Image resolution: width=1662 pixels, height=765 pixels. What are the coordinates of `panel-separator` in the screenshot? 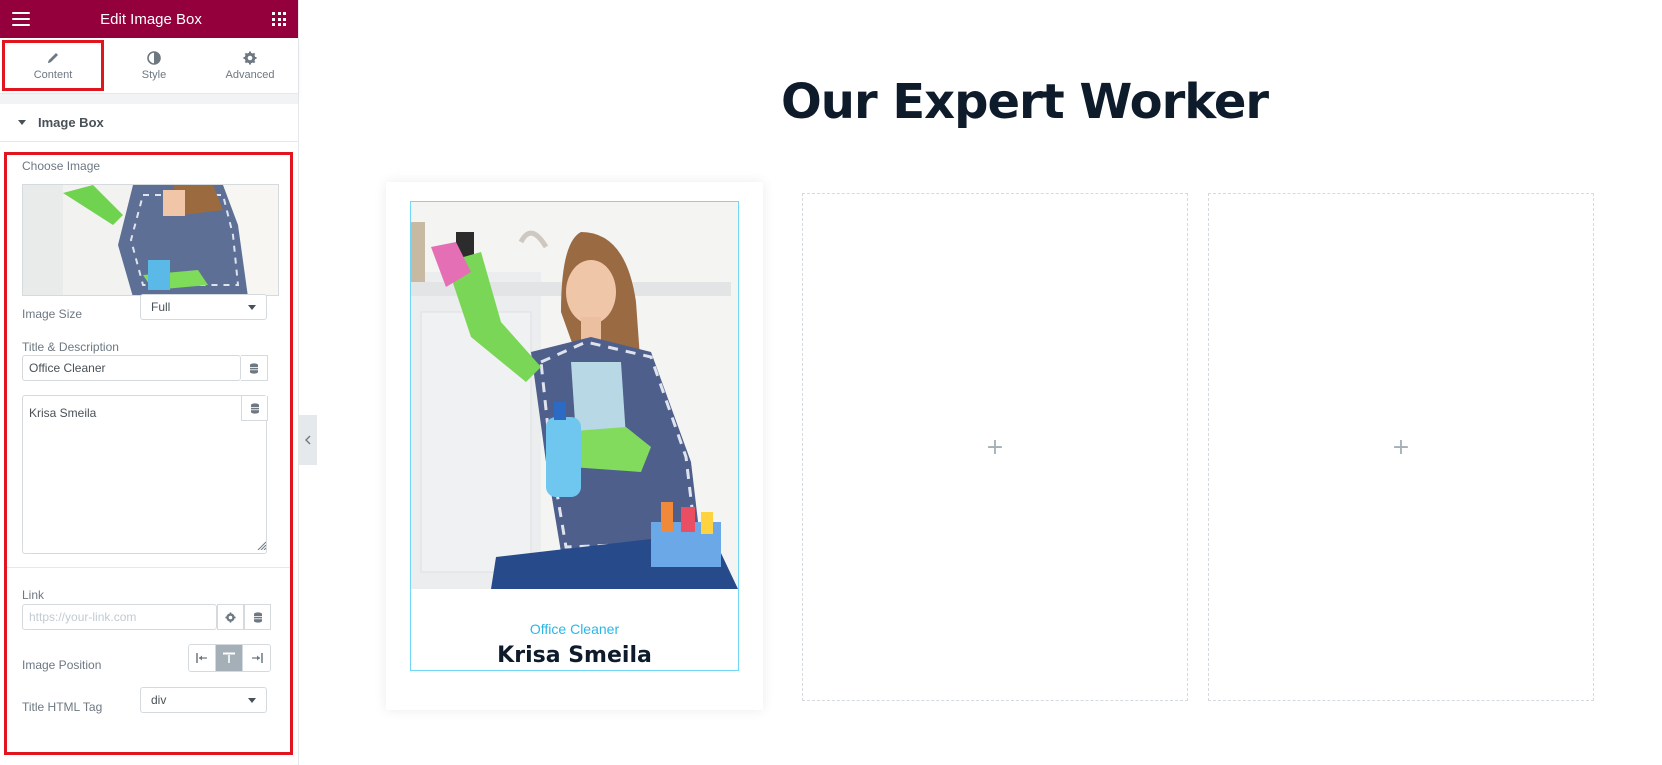 It's located at (149, 99).